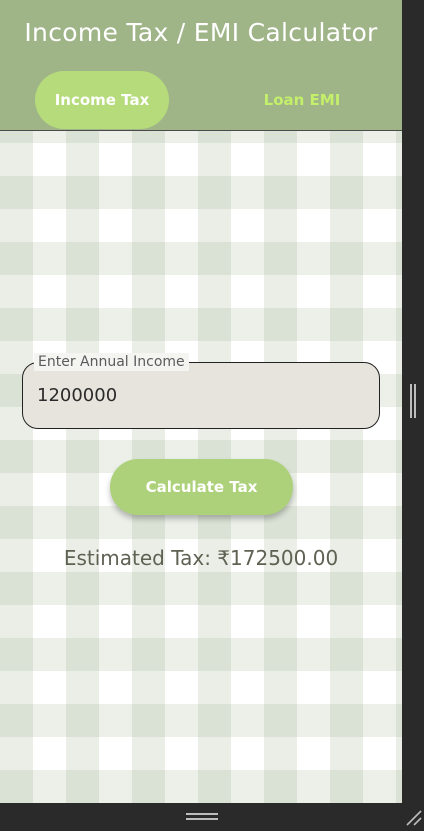 This screenshot has width=424, height=831. What do you see at coordinates (197, 395) in the screenshot?
I see `annual-income-input` at bounding box center [197, 395].